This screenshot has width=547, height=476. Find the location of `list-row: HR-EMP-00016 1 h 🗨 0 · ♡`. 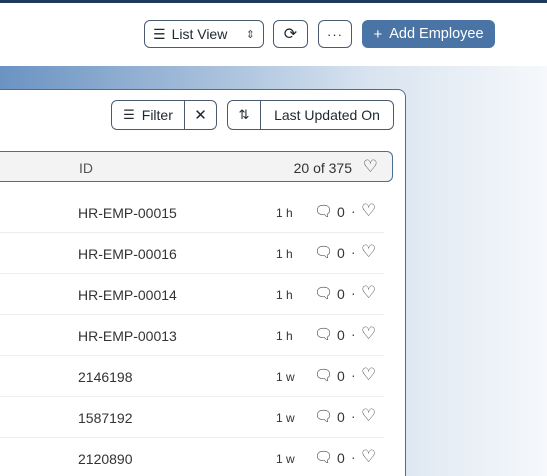

list-row: HR-EMP-00016 1 h 🗨 0 · ♡ is located at coordinates (192, 253).